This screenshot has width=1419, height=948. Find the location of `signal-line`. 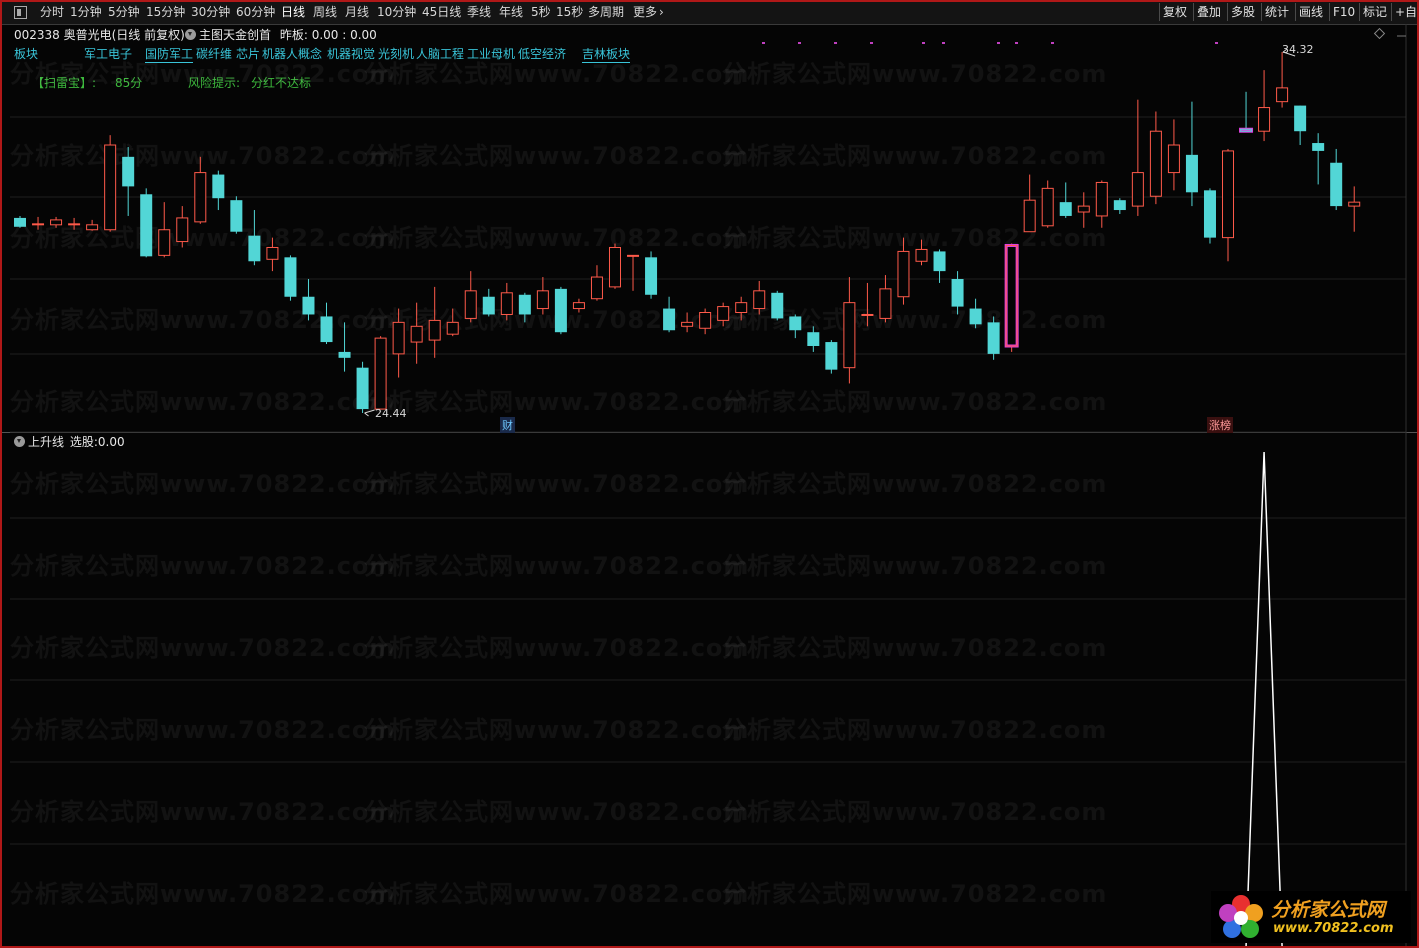

signal-line is located at coordinates (1264, 698).